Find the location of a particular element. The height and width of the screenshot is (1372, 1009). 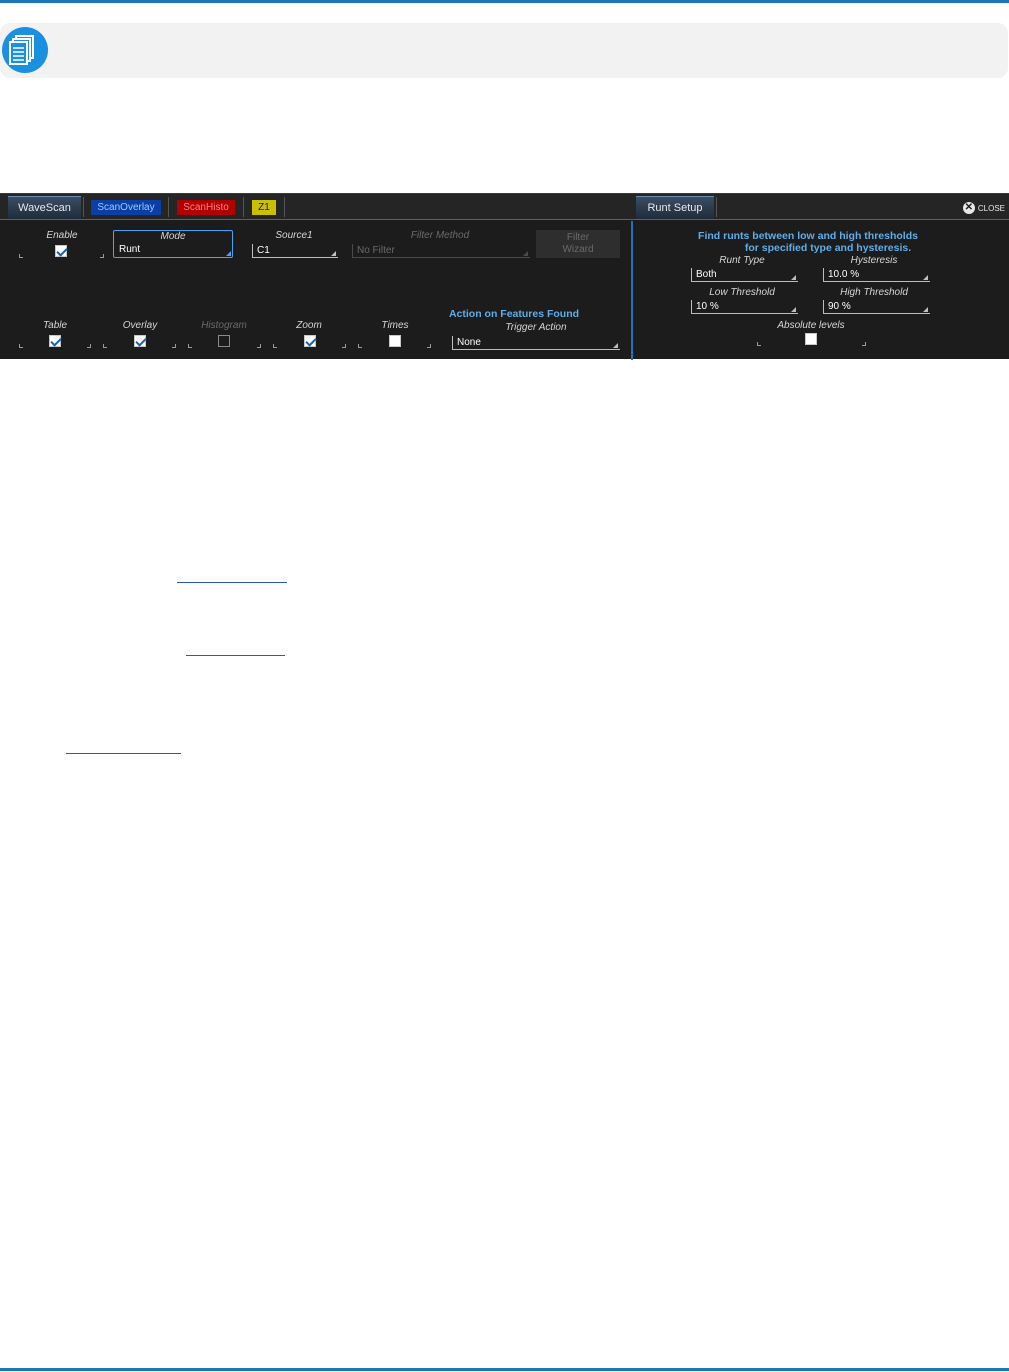

source1-value: C1 is located at coordinates (263, 250).